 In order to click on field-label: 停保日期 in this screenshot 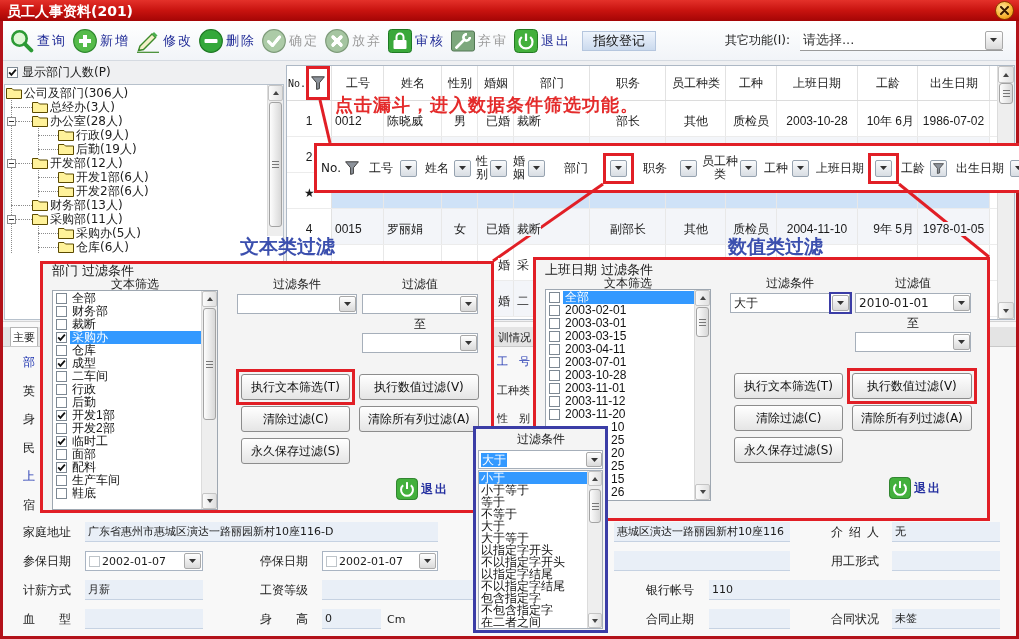, I will do `click(284, 561)`.